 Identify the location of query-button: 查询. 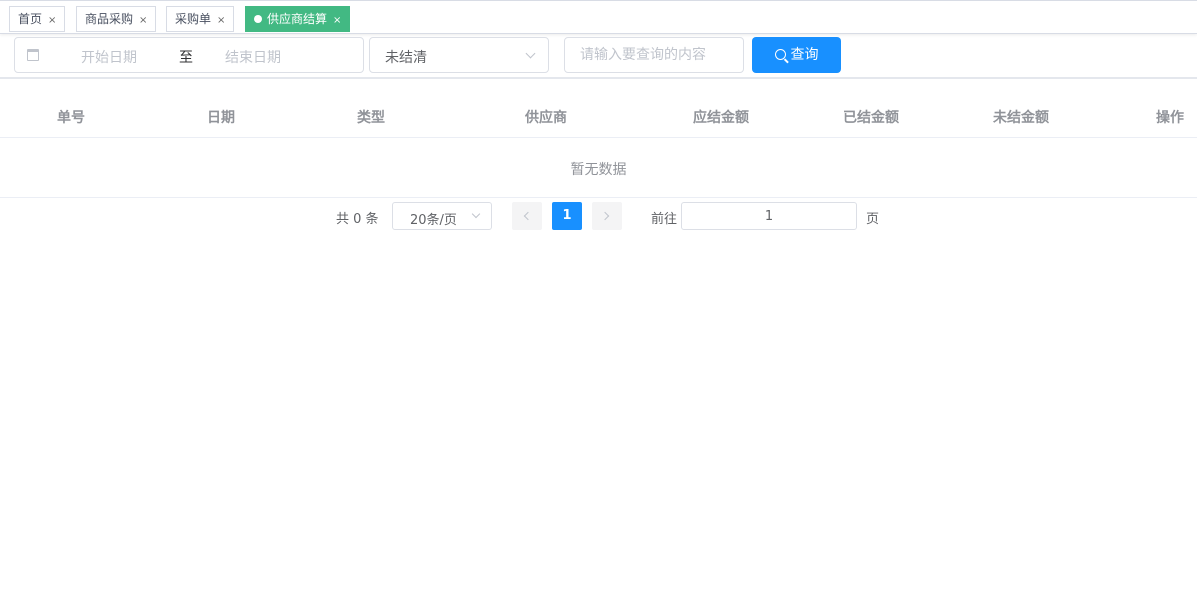
(796, 55).